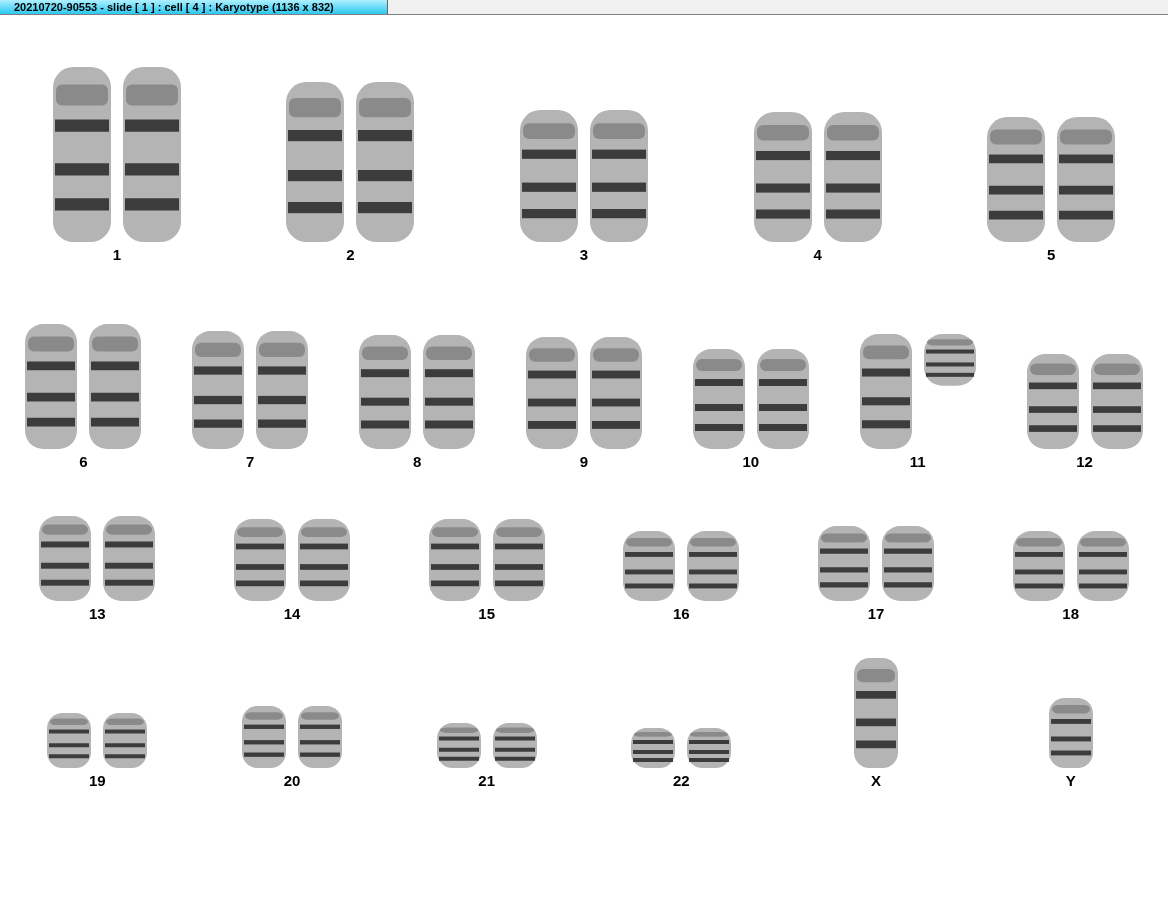 The height and width of the screenshot is (900, 1168). What do you see at coordinates (350, 254) in the screenshot?
I see `chromosome-label: 2` at bounding box center [350, 254].